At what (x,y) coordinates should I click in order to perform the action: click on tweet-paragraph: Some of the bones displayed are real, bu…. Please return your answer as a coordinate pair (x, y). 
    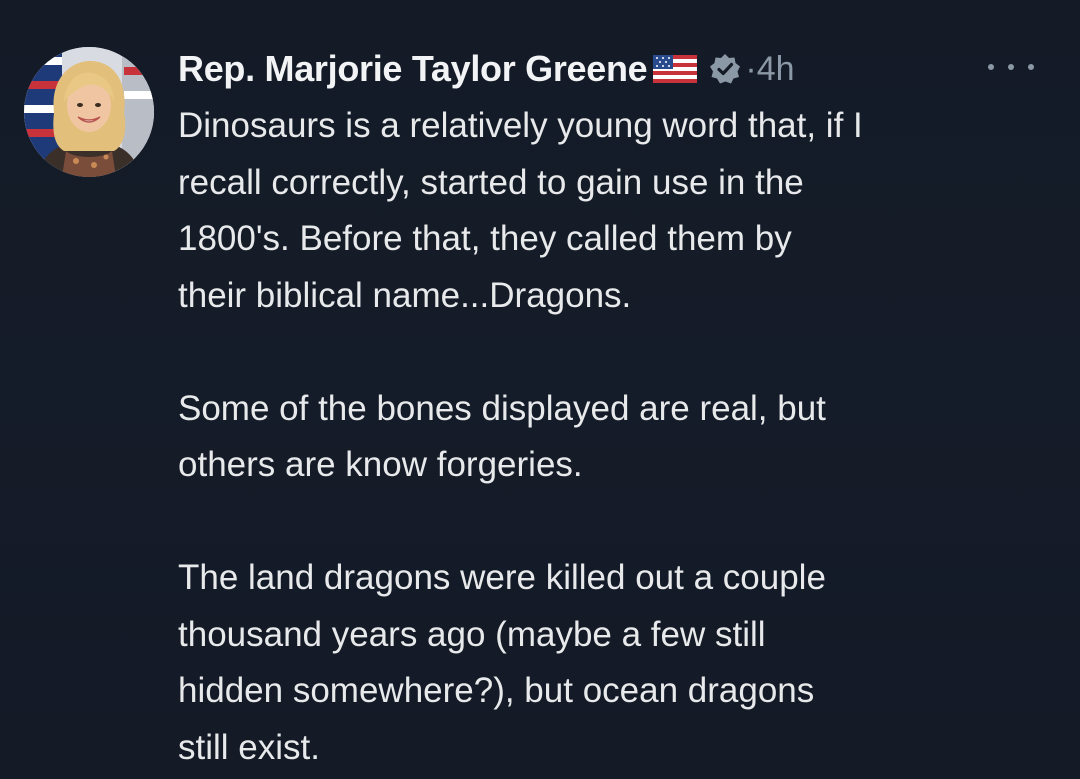
    Looking at the image, I should click on (618, 437).